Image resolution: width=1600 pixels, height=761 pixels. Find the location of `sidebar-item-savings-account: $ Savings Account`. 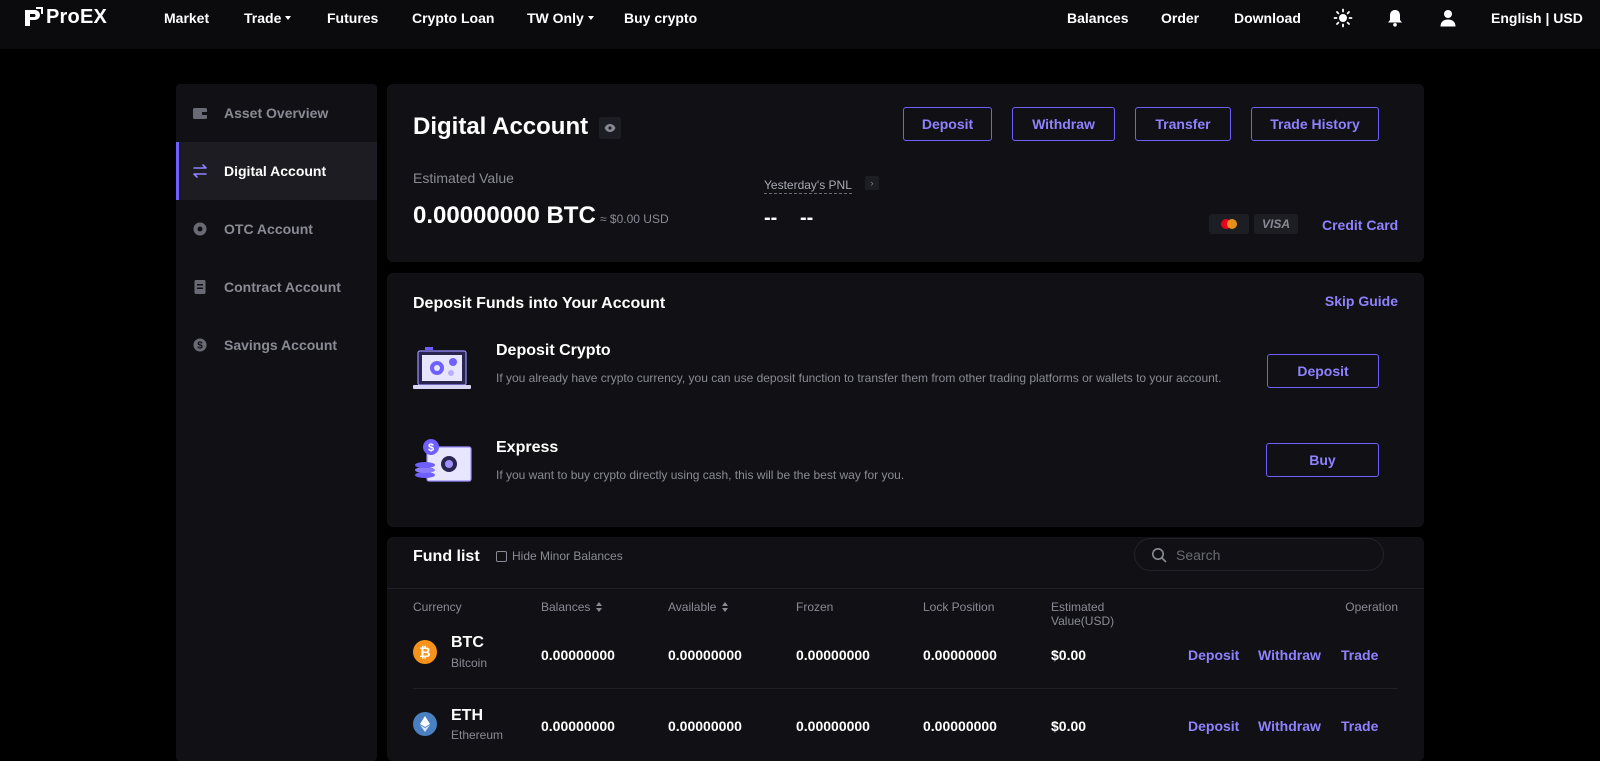

sidebar-item-savings-account: $ Savings Account is located at coordinates (276, 345).